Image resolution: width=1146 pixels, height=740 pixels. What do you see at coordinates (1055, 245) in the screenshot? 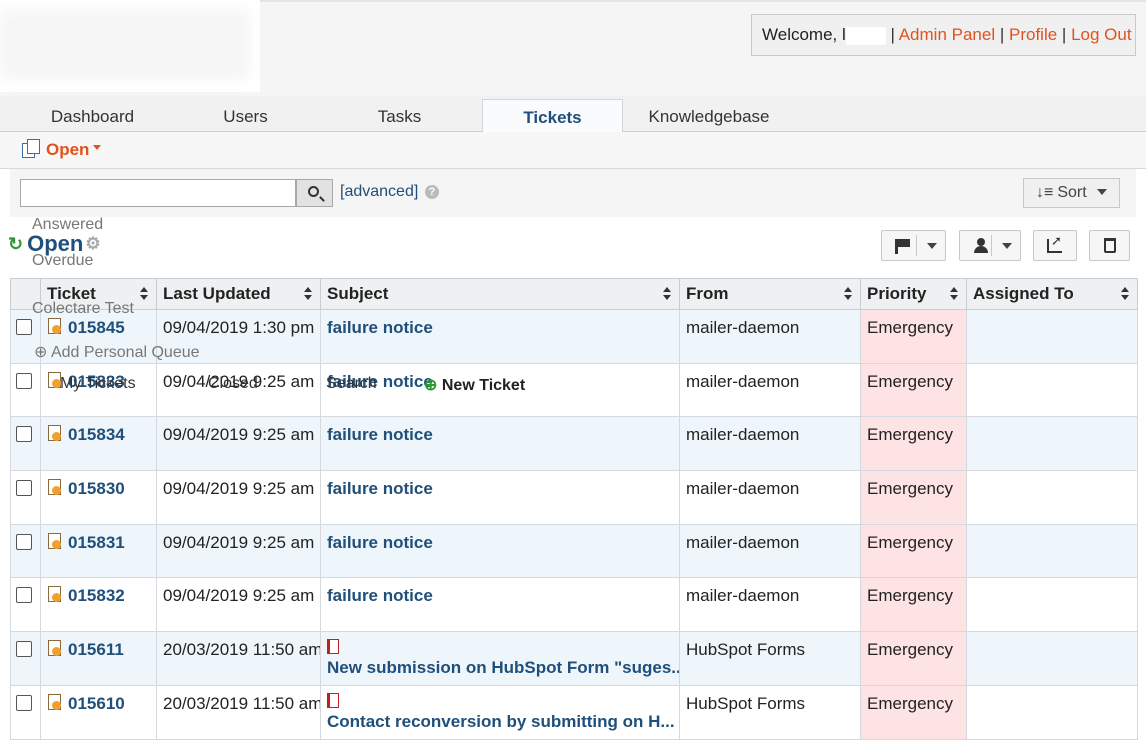
I see `transfer-action-button` at bounding box center [1055, 245].